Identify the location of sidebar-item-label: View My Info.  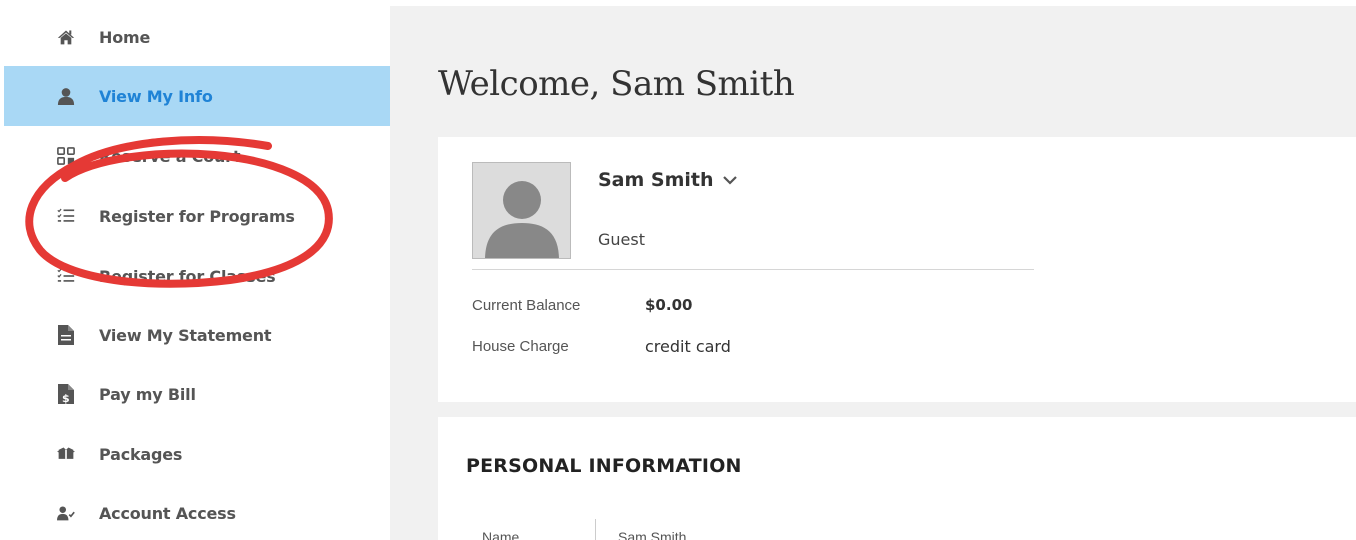
(156, 96).